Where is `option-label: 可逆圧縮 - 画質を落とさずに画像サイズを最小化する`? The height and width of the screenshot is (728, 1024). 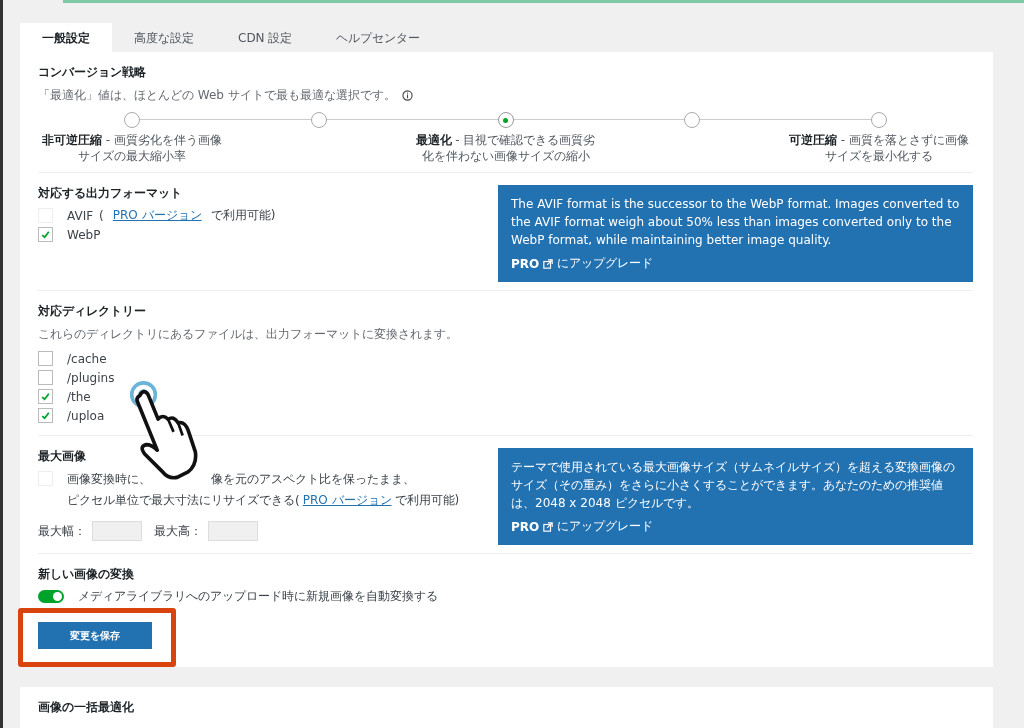 option-label: 可逆圧縮 - 画質を落とさずに画像サイズを最小化する is located at coordinates (879, 148).